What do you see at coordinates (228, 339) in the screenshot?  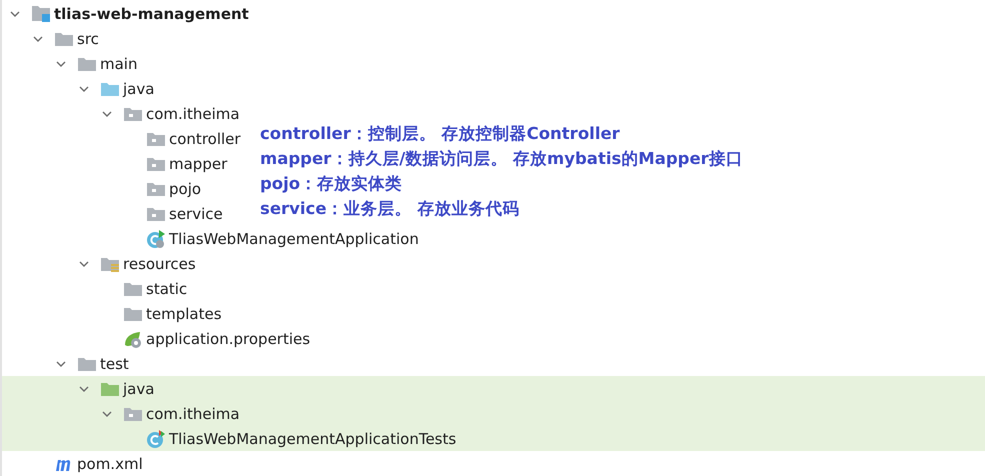 I see `tree-item: application.properties` at bounding box center [228, 339].